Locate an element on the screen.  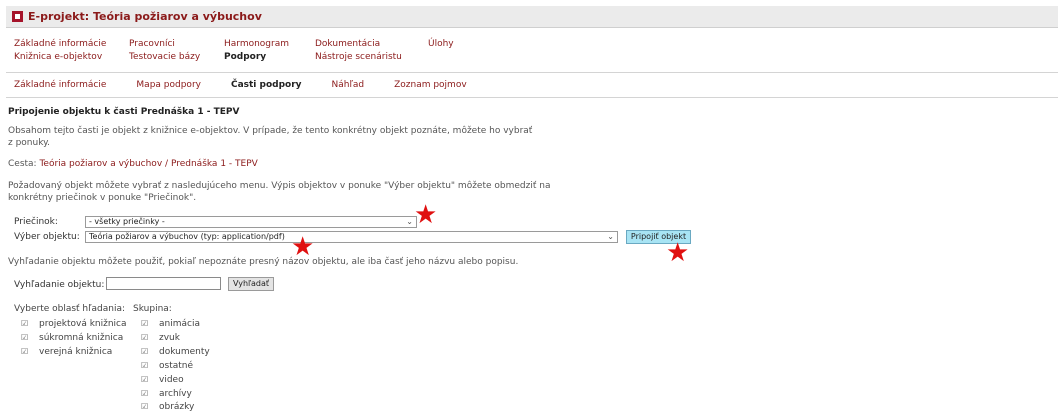
folder-select: - všetky priečinky - ⌄ is located at coordinates (251, 222).